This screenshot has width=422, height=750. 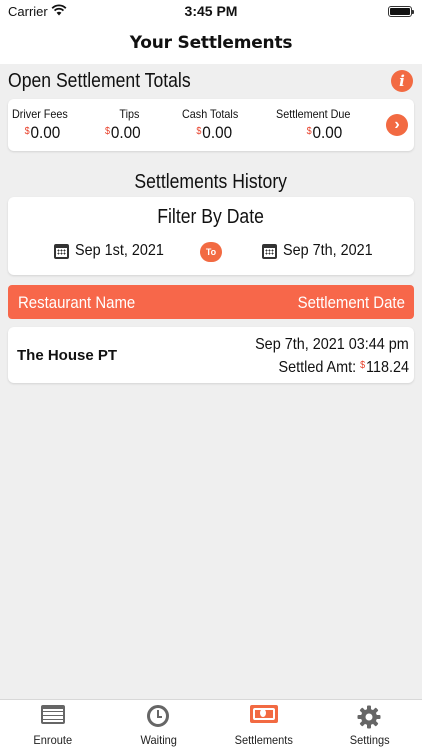 What do you see at coordinates (211, 217) in the screenshot?
I see `filter-title: Filter By Date` at bounding box center [211, 217].